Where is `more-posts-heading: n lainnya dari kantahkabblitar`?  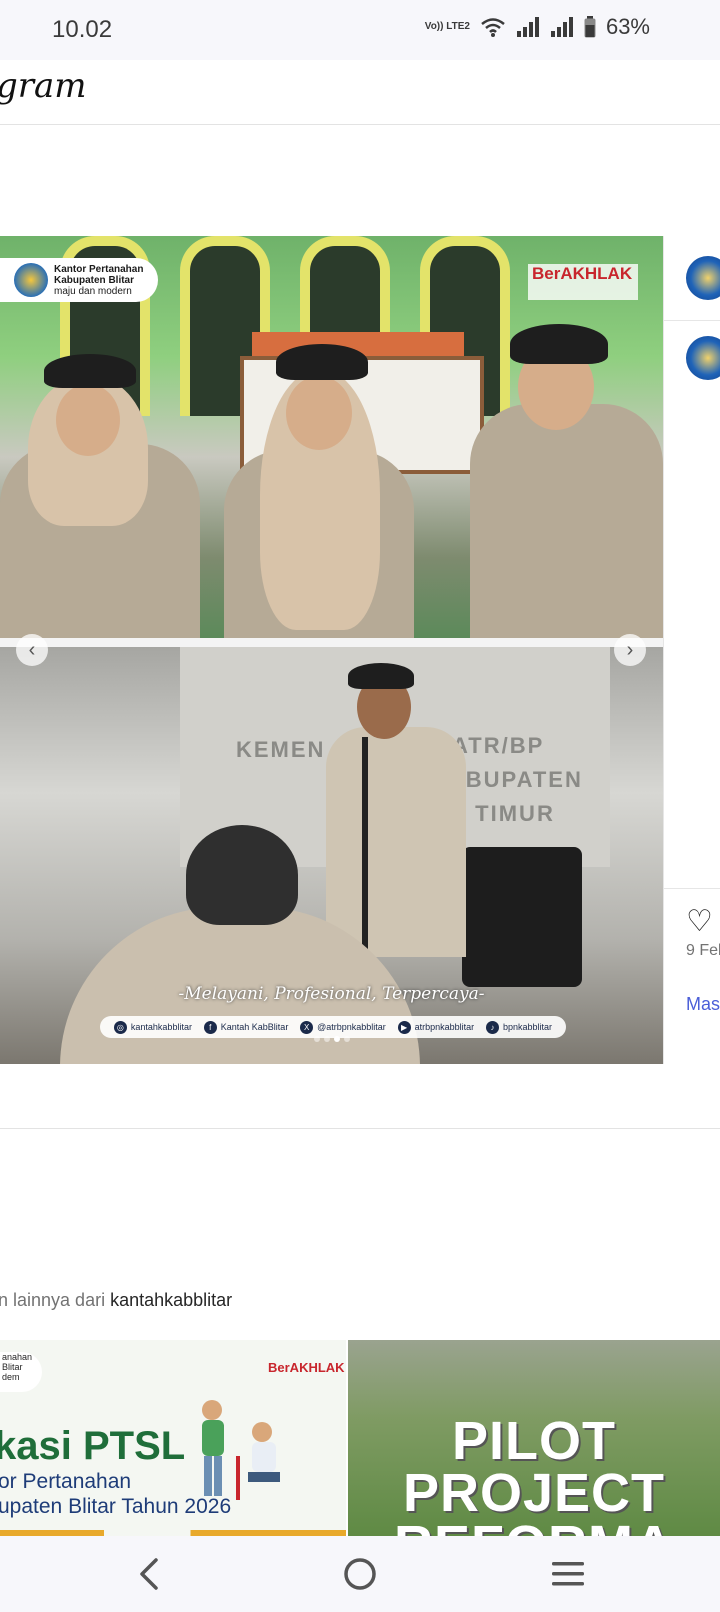 more-posts-heading: n lainnya dari kantahkabblitar is located at coordinates (116, 1300).